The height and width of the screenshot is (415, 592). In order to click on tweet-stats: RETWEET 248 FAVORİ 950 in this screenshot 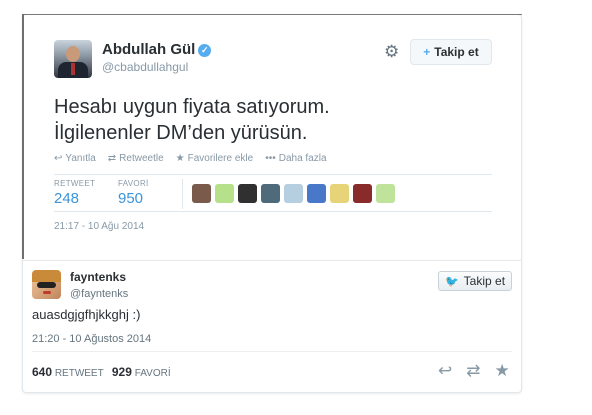, I will do `click(273, 193)`.